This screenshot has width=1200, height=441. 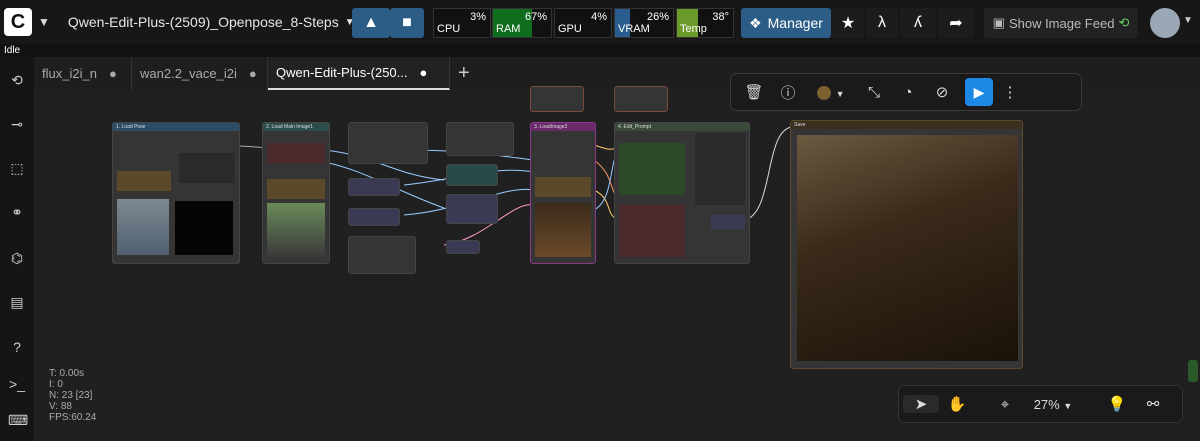 I want to click on gauge-icon: ◔, so click(x=908, y=92).